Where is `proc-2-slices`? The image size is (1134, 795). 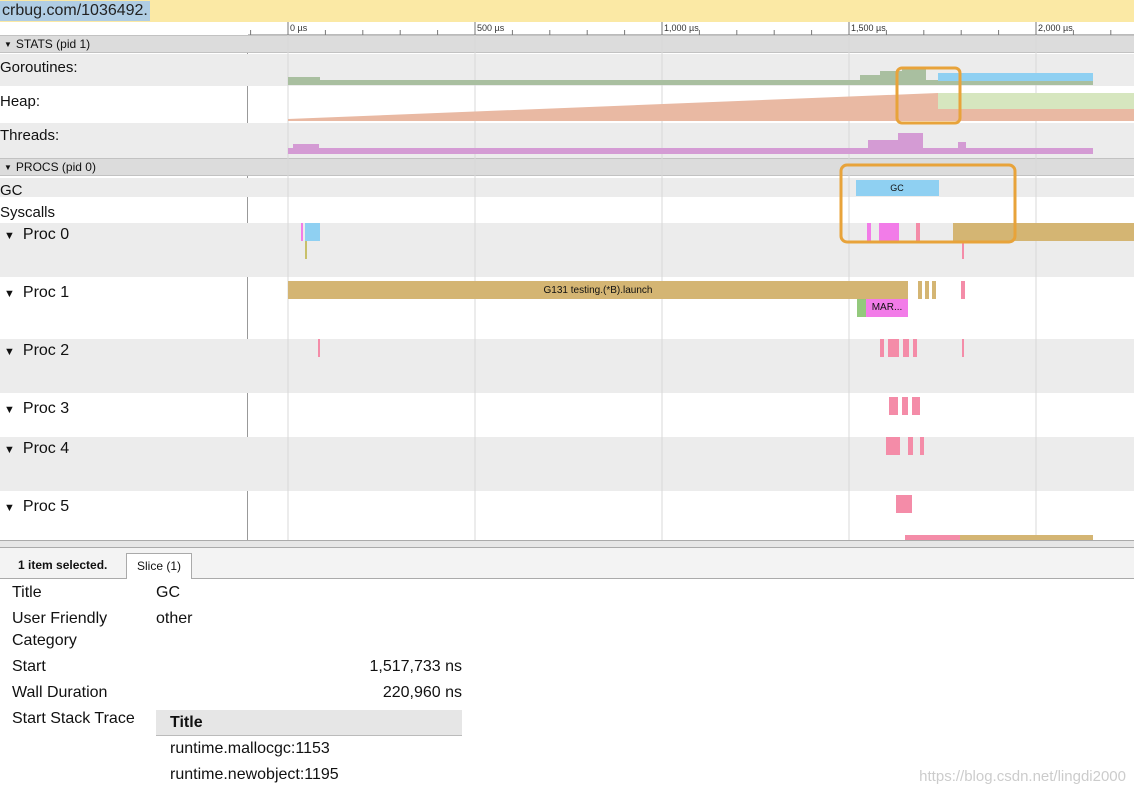
proc-2-slices is located at coordinates (641, 348).